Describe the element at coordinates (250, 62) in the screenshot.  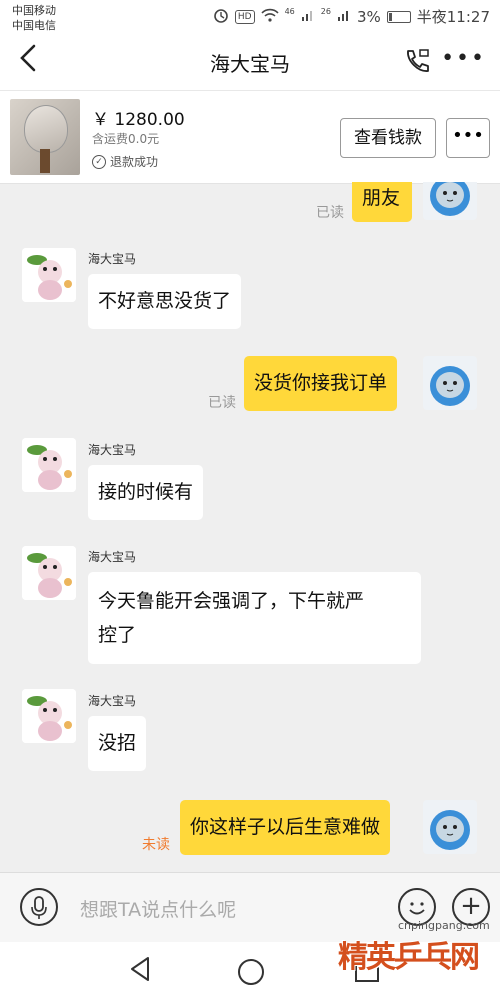
I see `chat-header: 海大宝马 •••` at that location.